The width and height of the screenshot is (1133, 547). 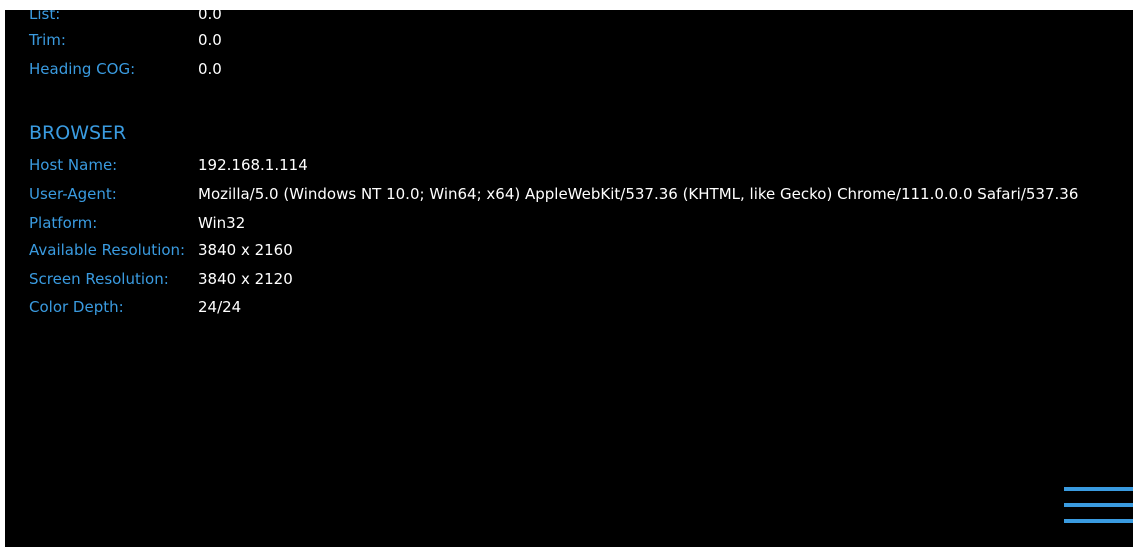 I want to click on info-value: 3840 x 2160, so click(x=245, y=250).